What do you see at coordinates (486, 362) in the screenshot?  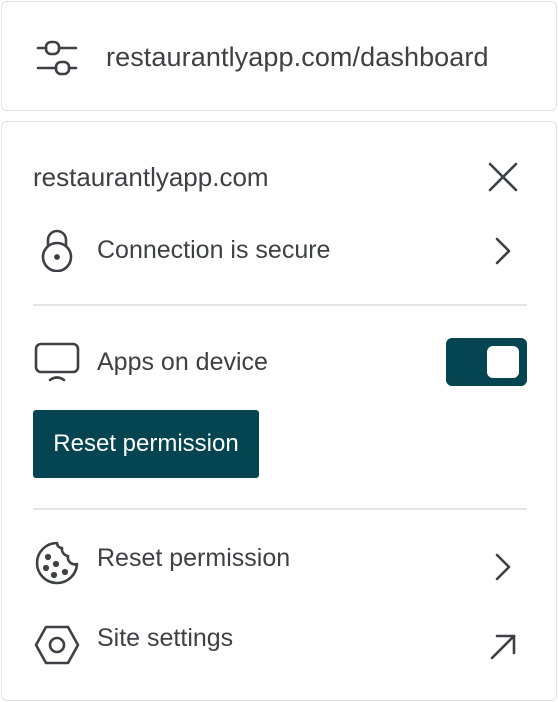 I see `apps-on-device-toggle` at bounding box center [486, 362].